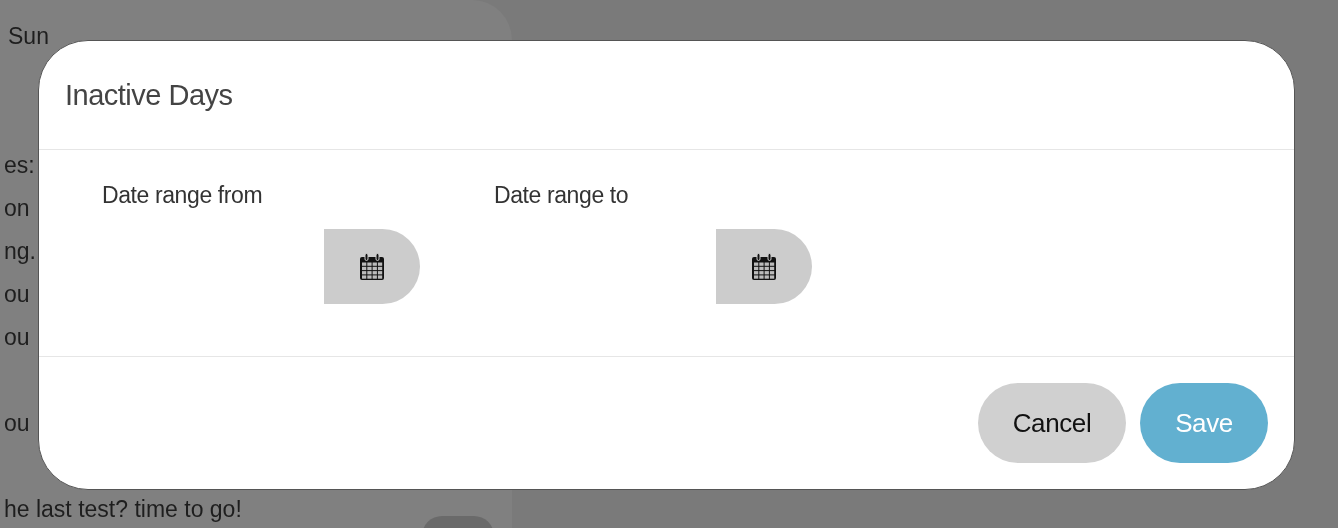  What do you see at coordinates (16, 208) in the screenshot?
I see `text-line: on` at bounding box center [16, 208].